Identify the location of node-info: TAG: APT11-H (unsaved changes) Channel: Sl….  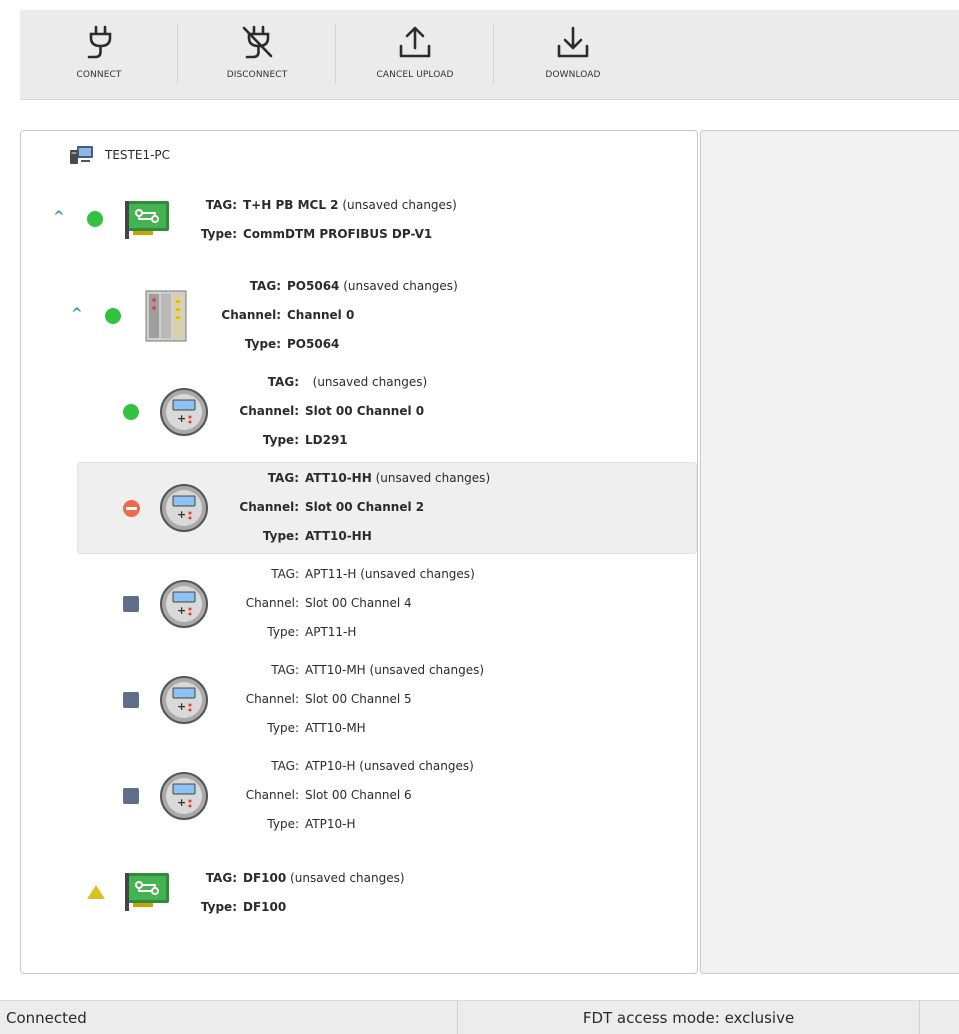
(360, 603).